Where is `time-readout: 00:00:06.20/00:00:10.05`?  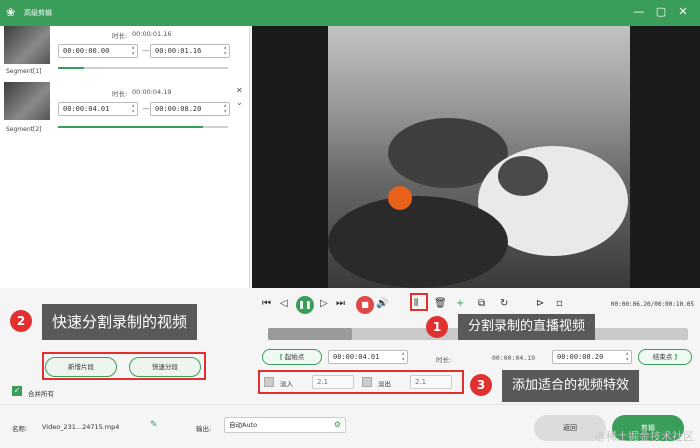
time-readout: 00:00:06.20/00:00:10.05 is located at coordinates (652, 304).